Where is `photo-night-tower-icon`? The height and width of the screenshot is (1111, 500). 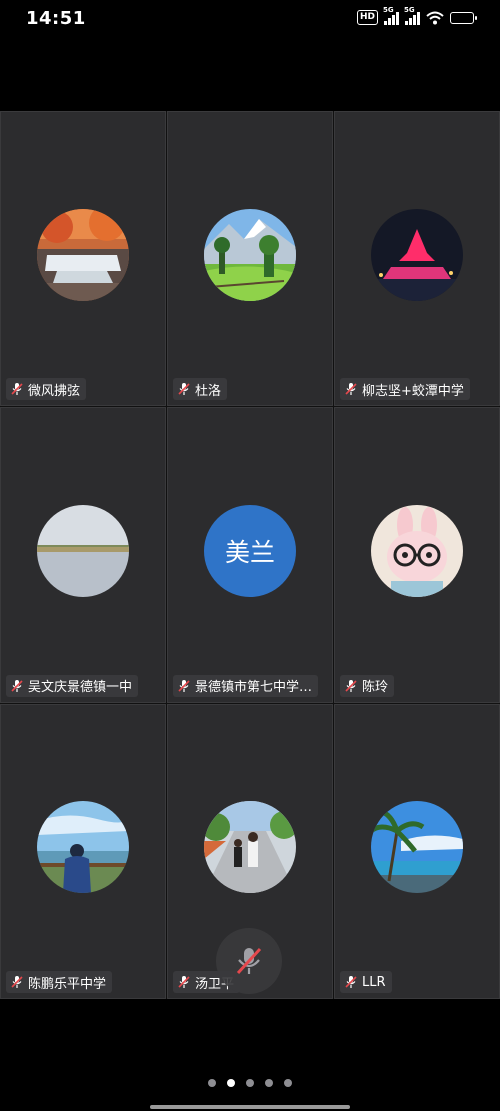 photo-night-tower-icon is located at coordinates (417, 254).